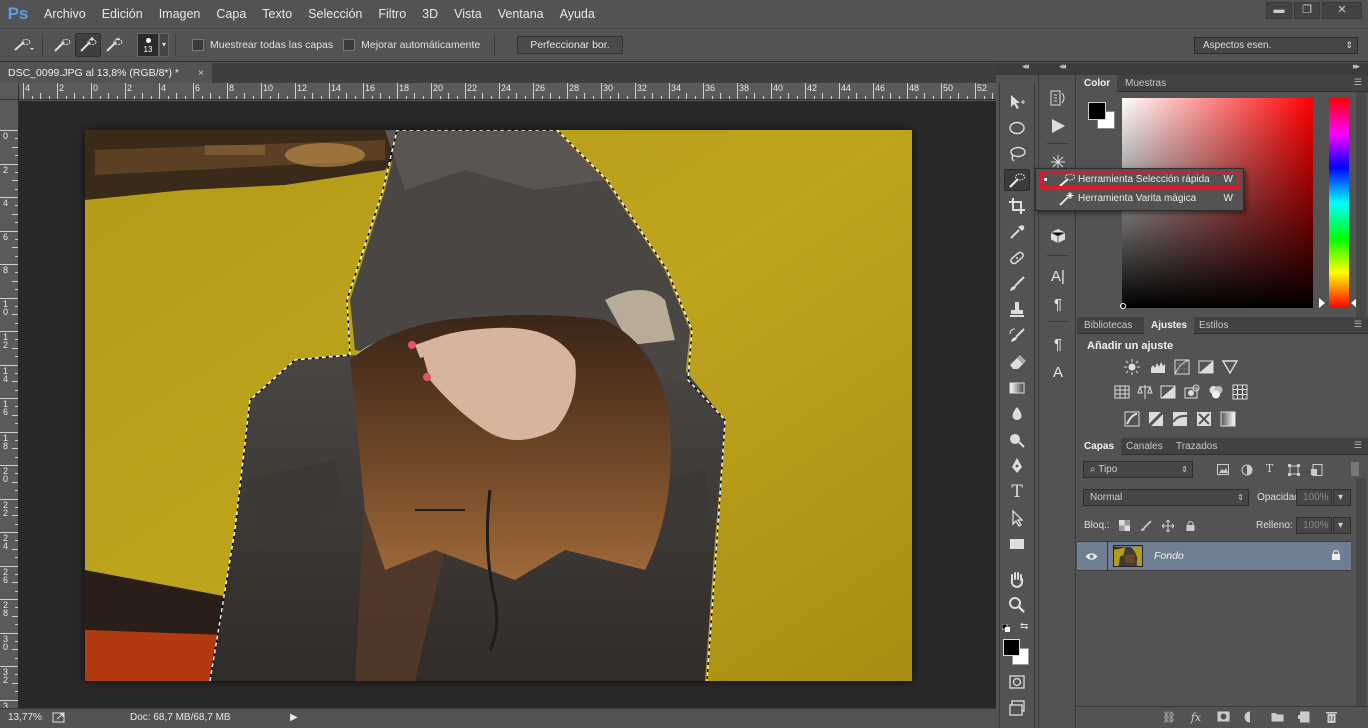 This screenshot has height=728, width=1368. Describe the element at coordinates (1145, 525) in the screenshot. I see `lock-image-pixels-icon` at that location.